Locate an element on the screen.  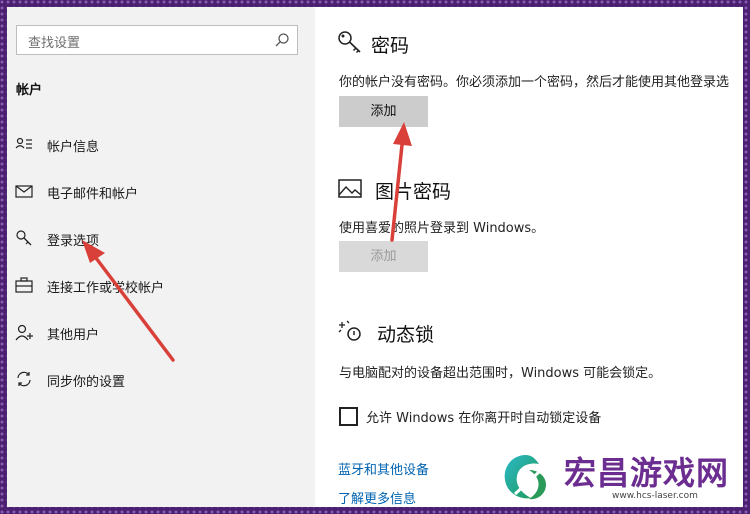
learn-more-link: 了解更多信息 is located at coordinates (377, 497).